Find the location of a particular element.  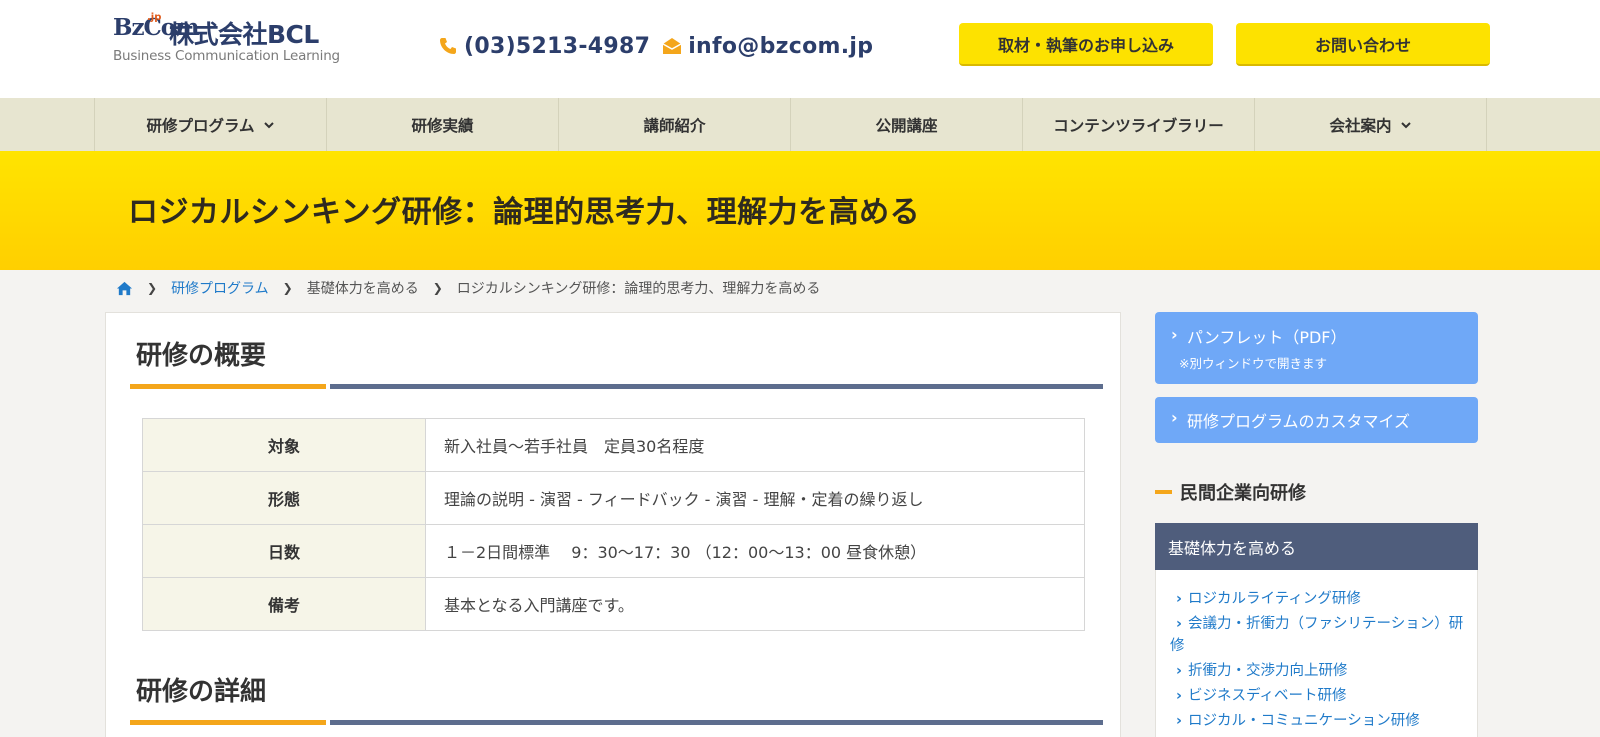

sidebar-link-label: ビジネスディベート研修 is located at coordinates (1267, 696).